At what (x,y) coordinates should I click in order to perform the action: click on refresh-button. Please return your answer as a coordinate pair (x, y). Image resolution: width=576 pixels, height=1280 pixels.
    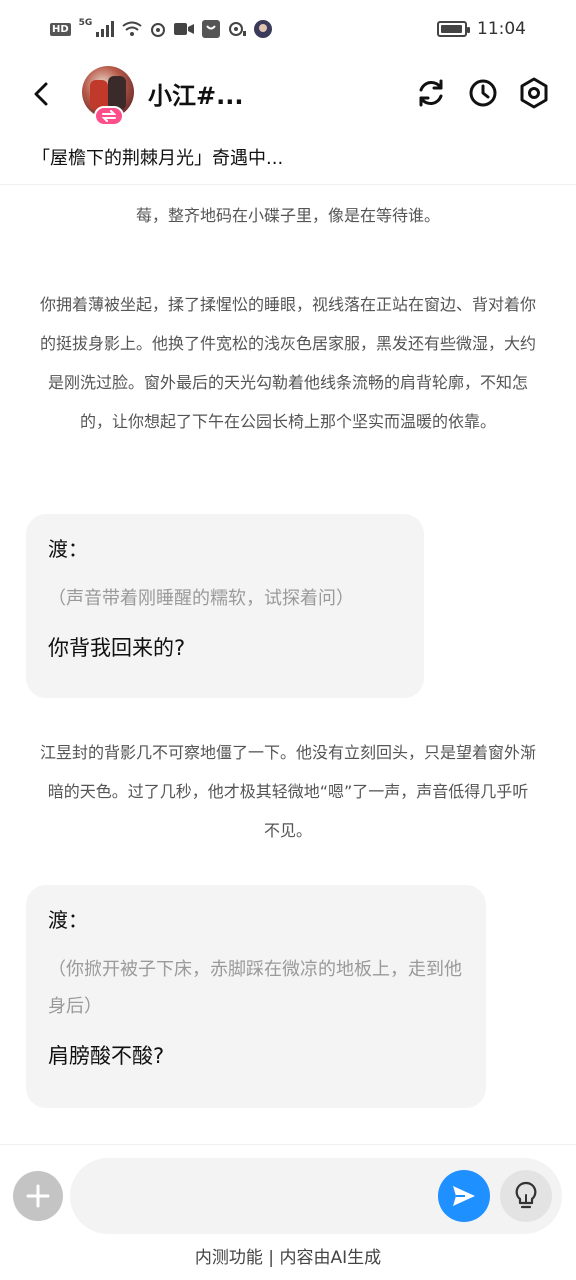
    Looking at the image, I should click on (431, 93).